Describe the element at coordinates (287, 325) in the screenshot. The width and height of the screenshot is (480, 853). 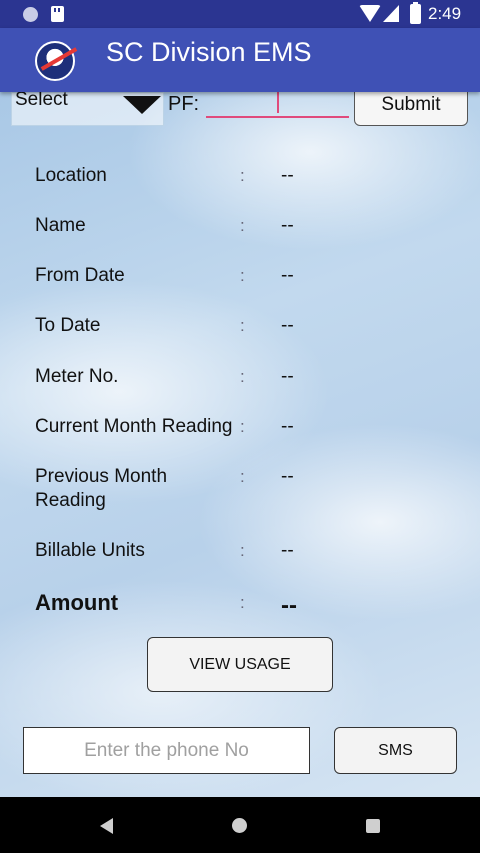
I see `to-date-value: --` at that location.